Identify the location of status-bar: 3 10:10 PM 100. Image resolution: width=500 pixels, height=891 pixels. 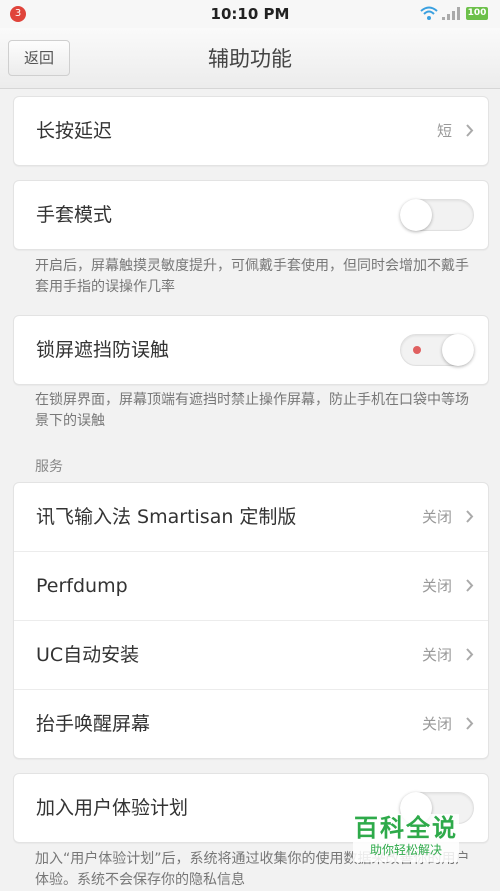
(250, 14).